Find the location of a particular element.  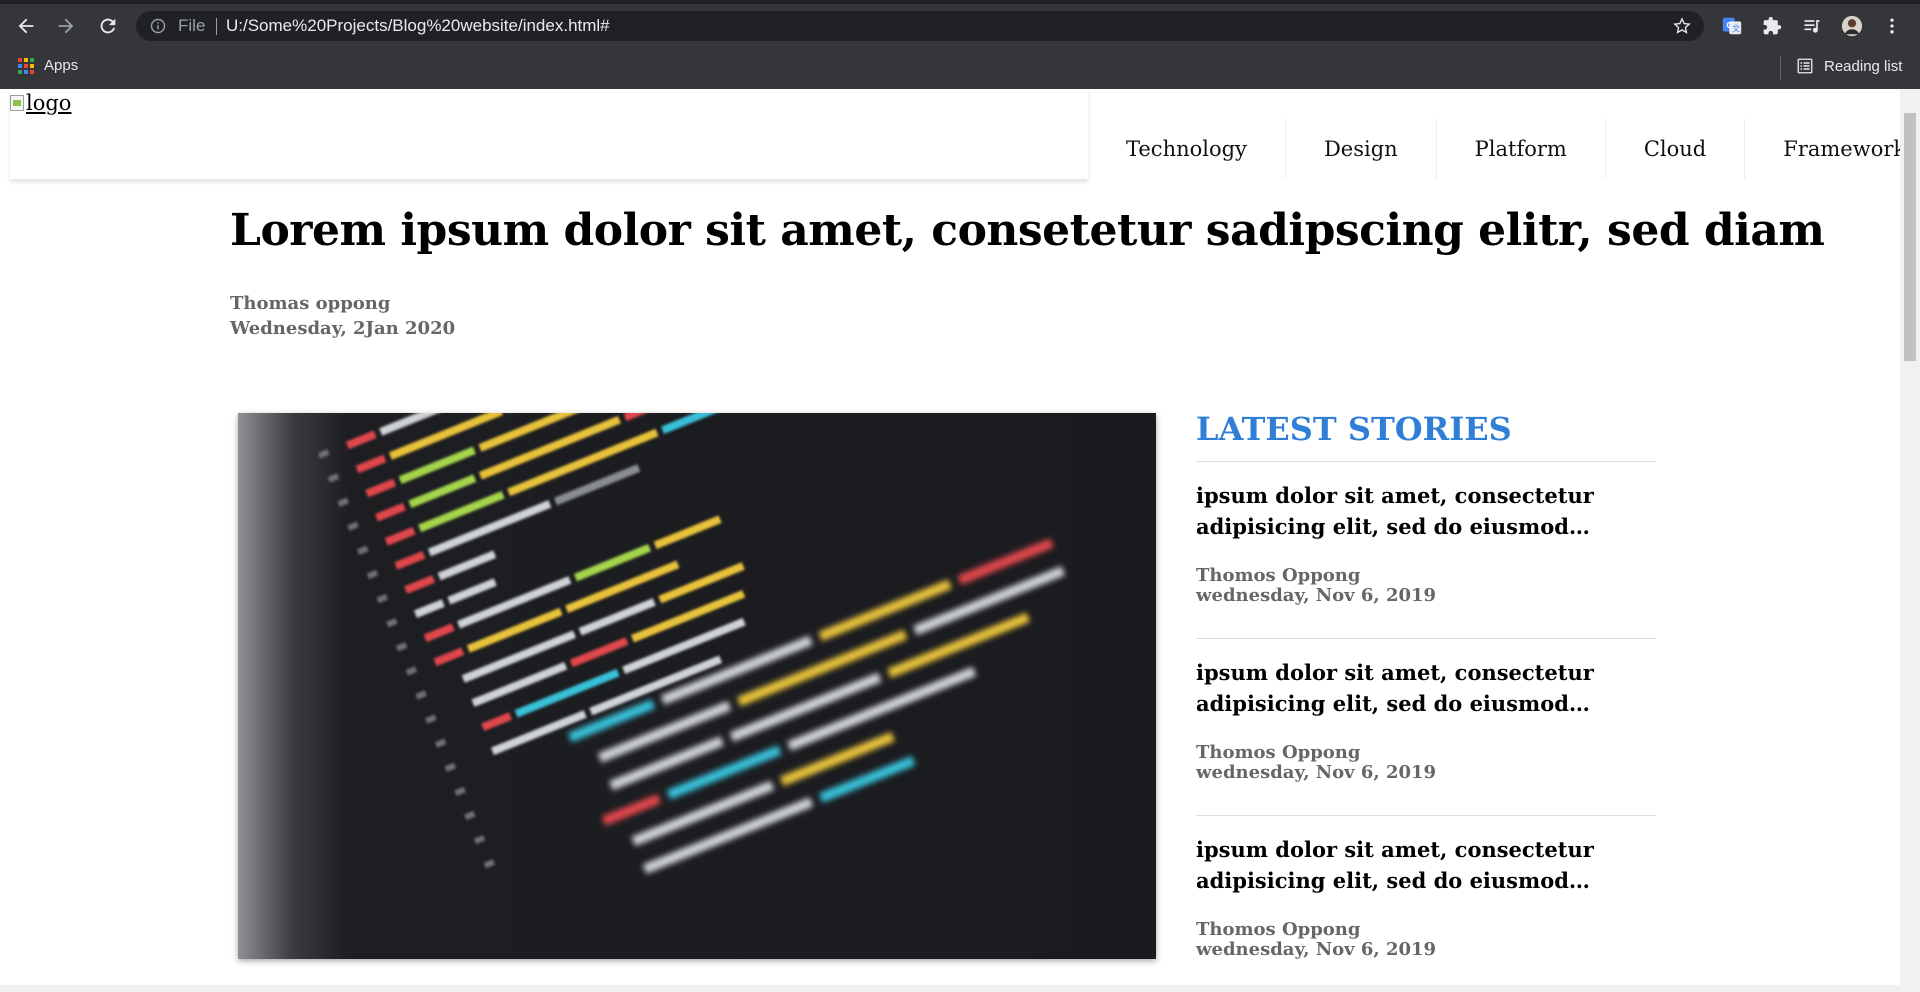

extensions-button is located at coordinates (1772, 26).